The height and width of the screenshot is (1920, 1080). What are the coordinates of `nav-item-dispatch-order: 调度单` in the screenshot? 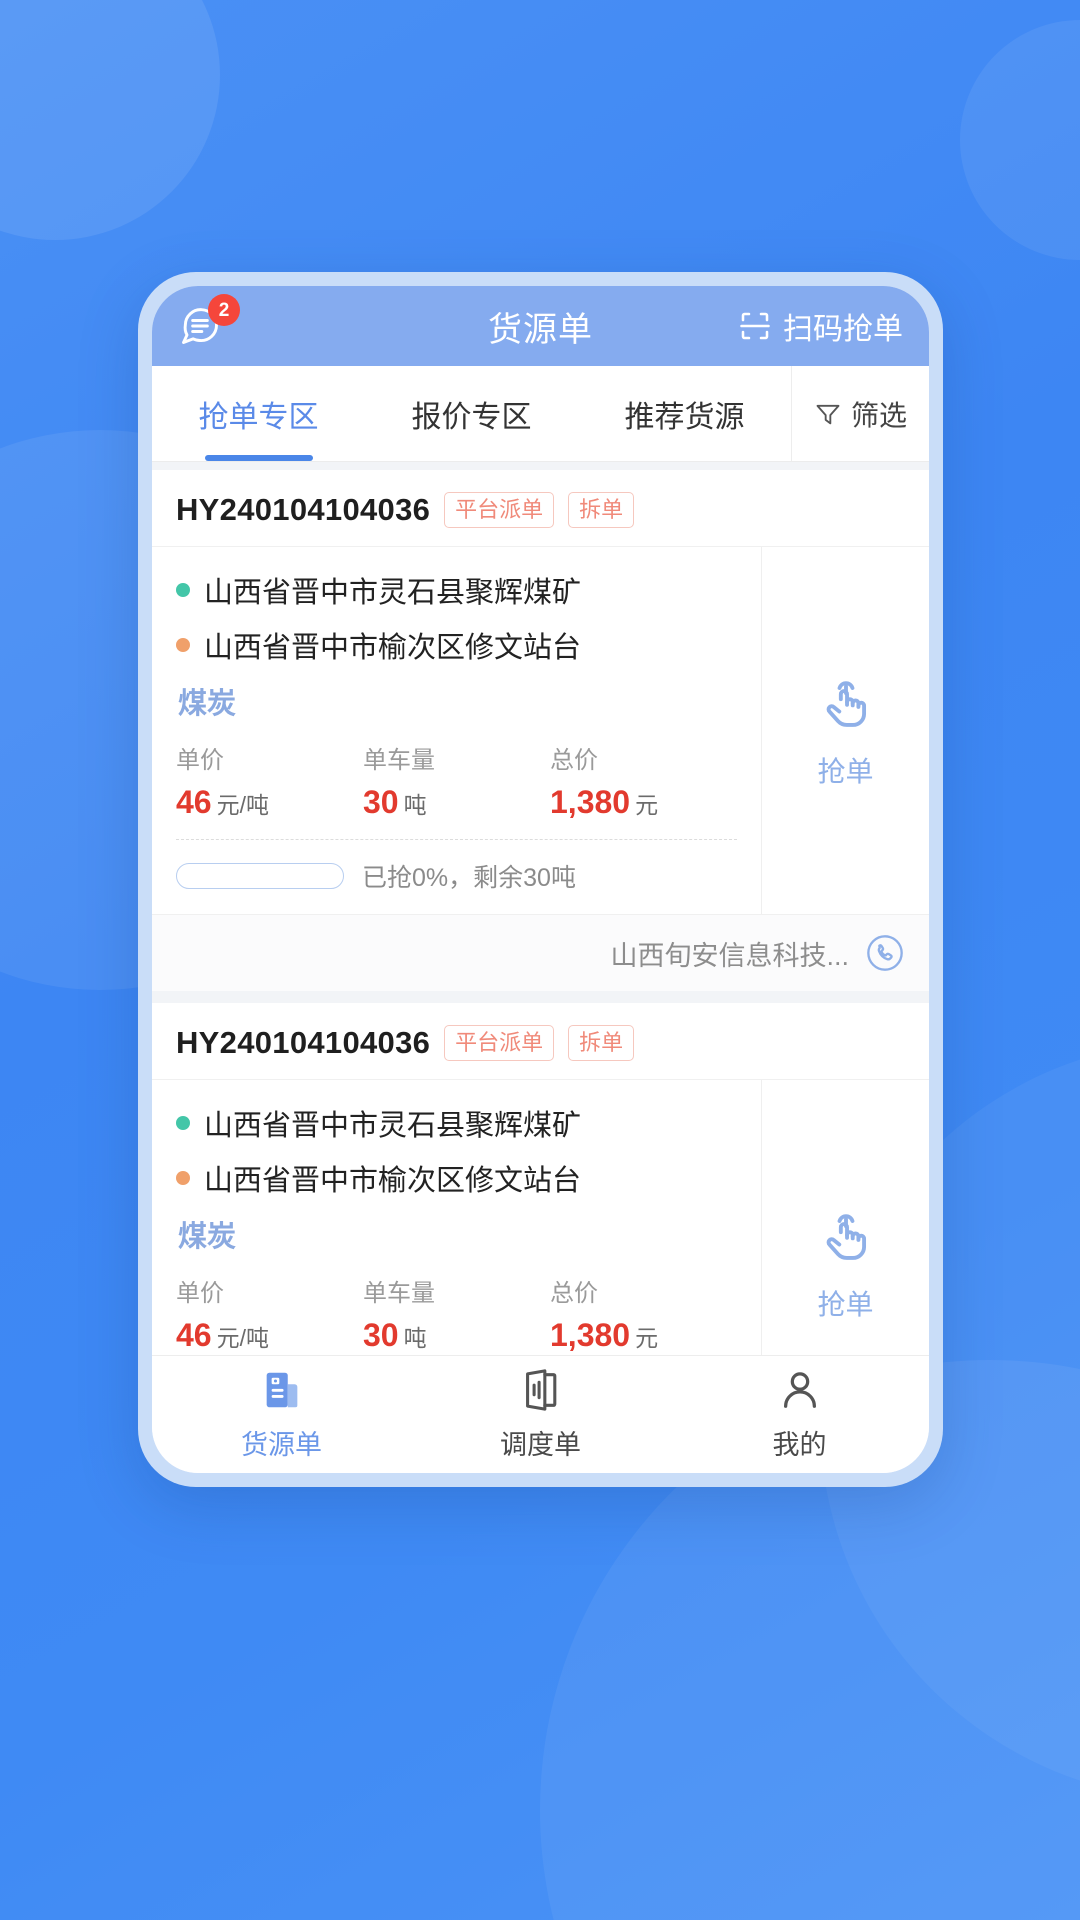 It's located at (540, 1414).